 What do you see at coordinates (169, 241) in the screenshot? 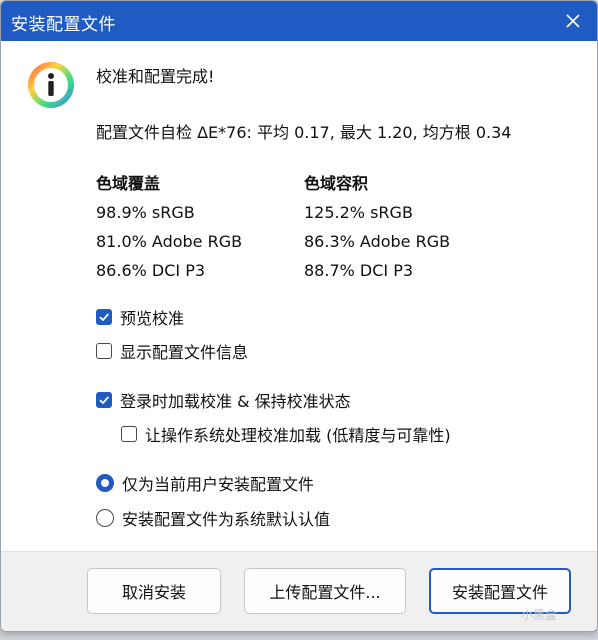
I see `gamut-coverage-adobe: 81.0% Adobe RGB` at bounding box center [169, 241].